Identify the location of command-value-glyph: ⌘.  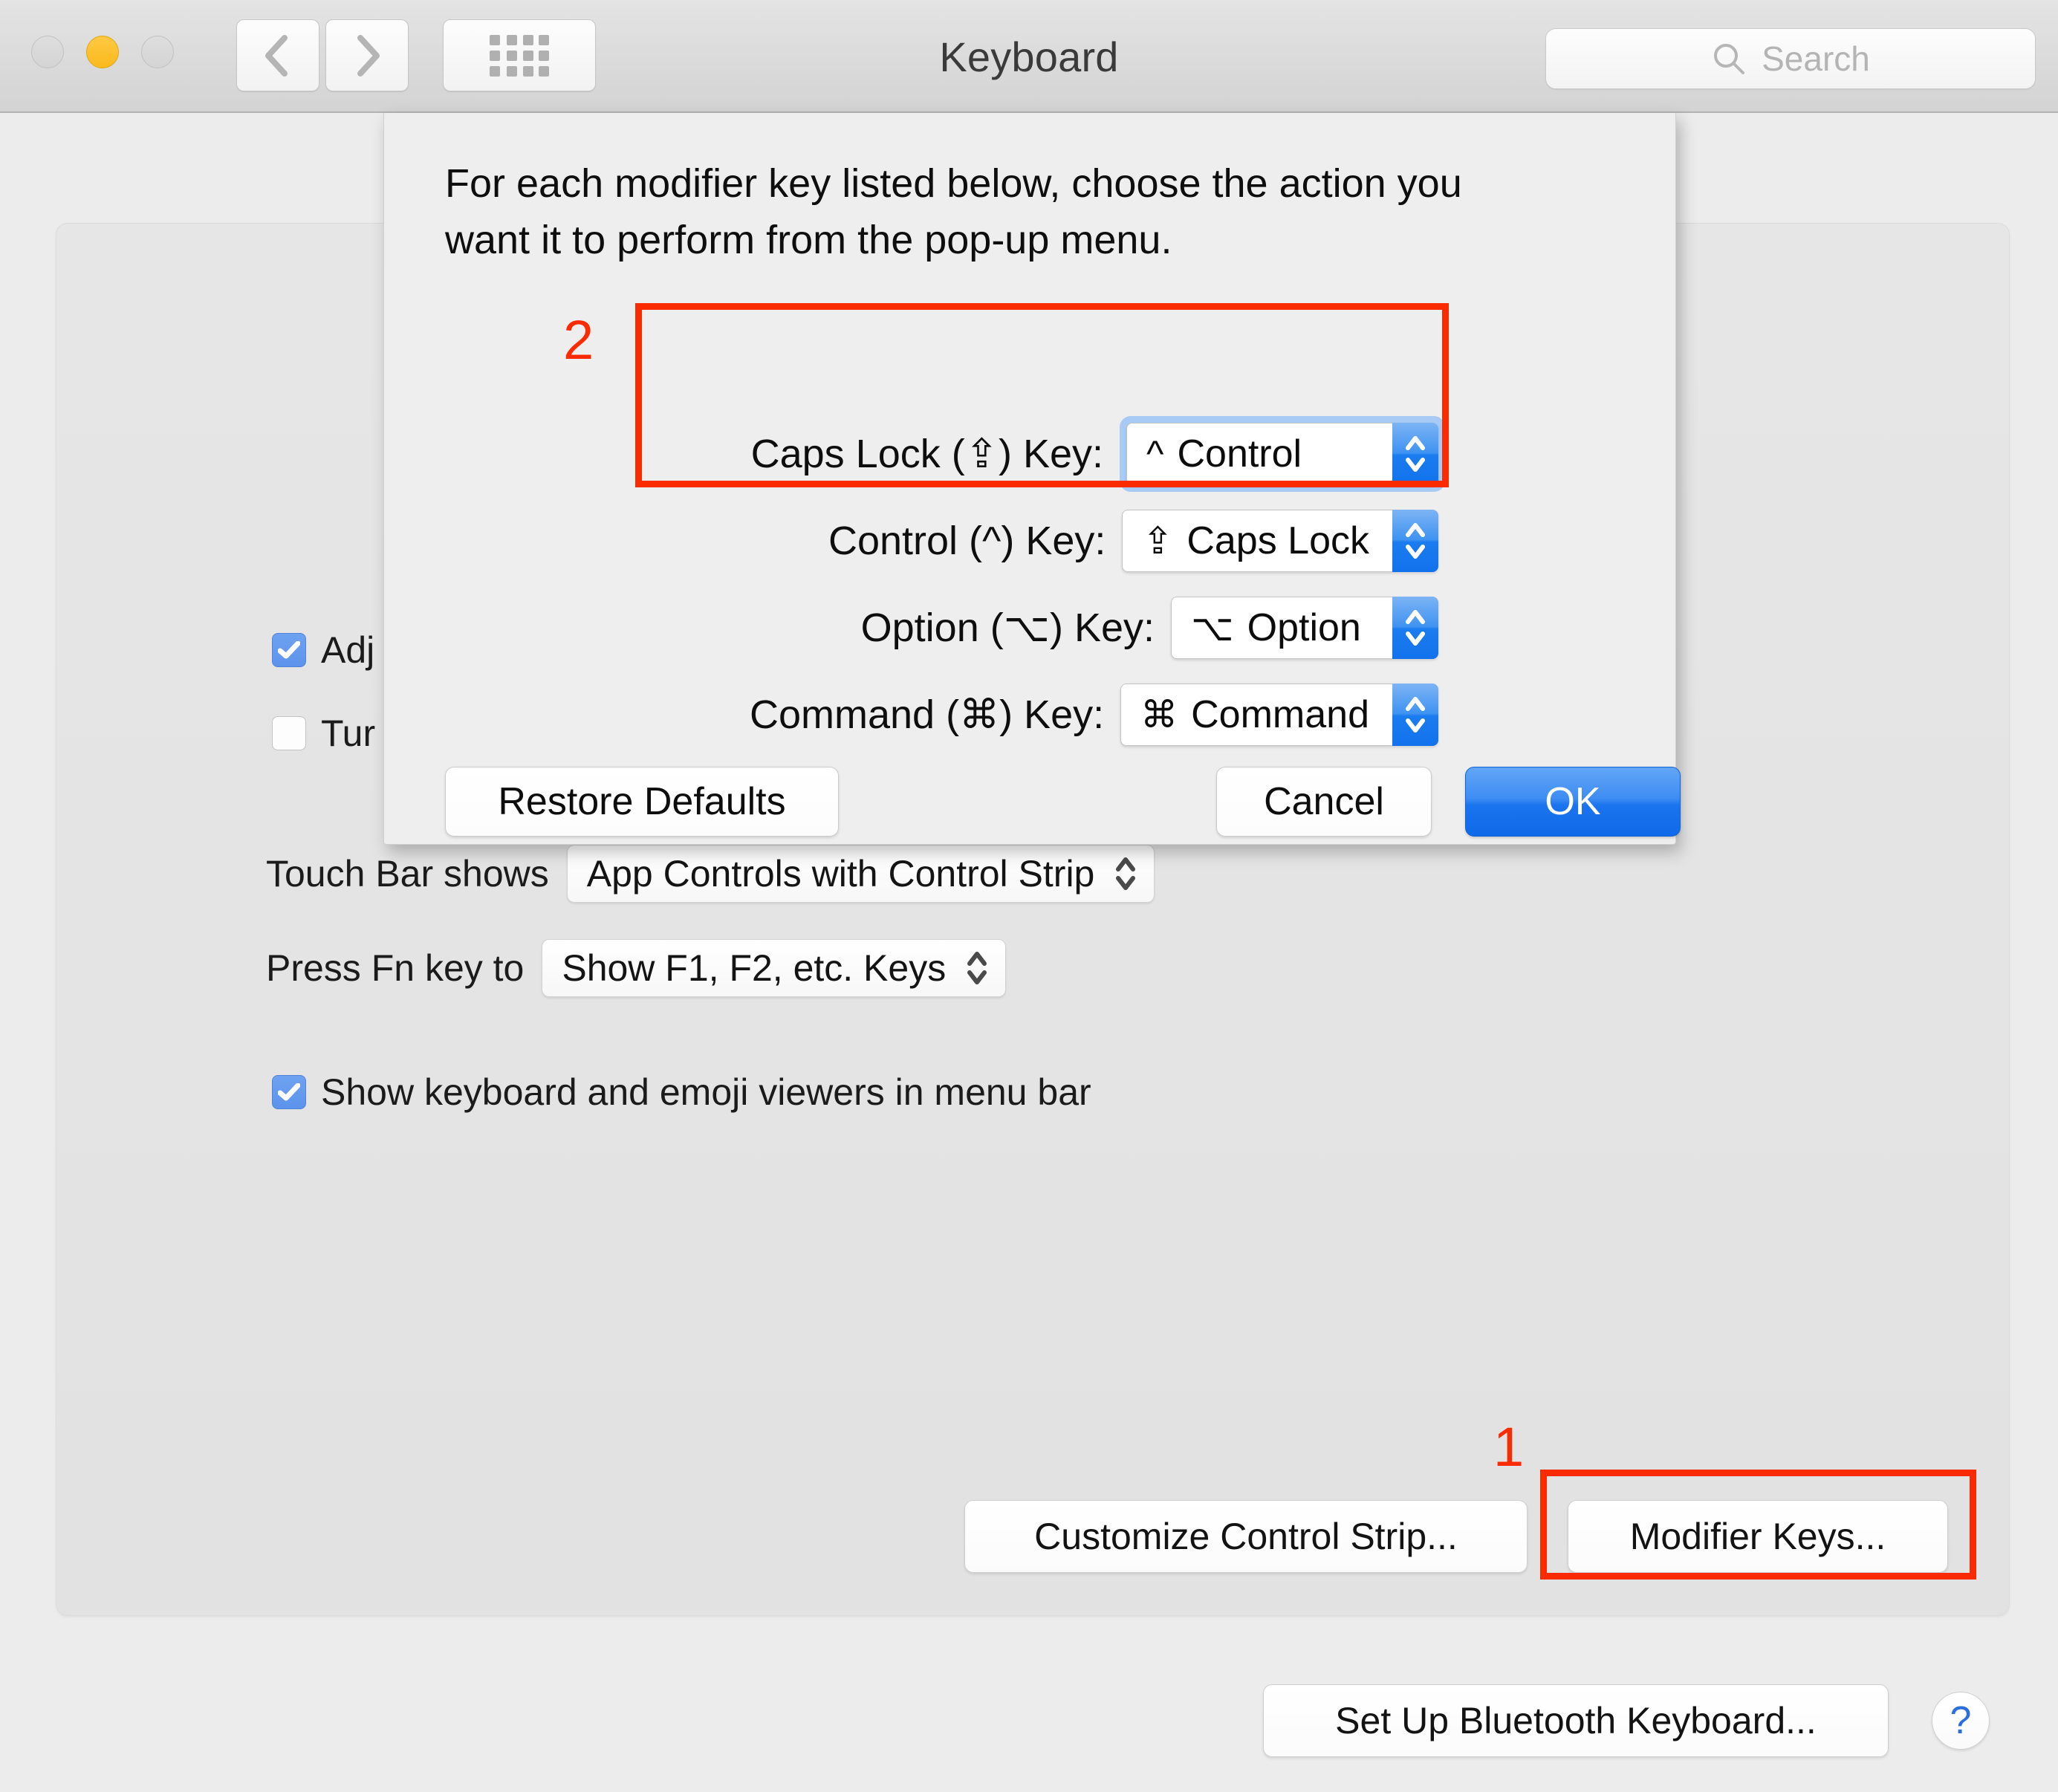
(1159, 714).